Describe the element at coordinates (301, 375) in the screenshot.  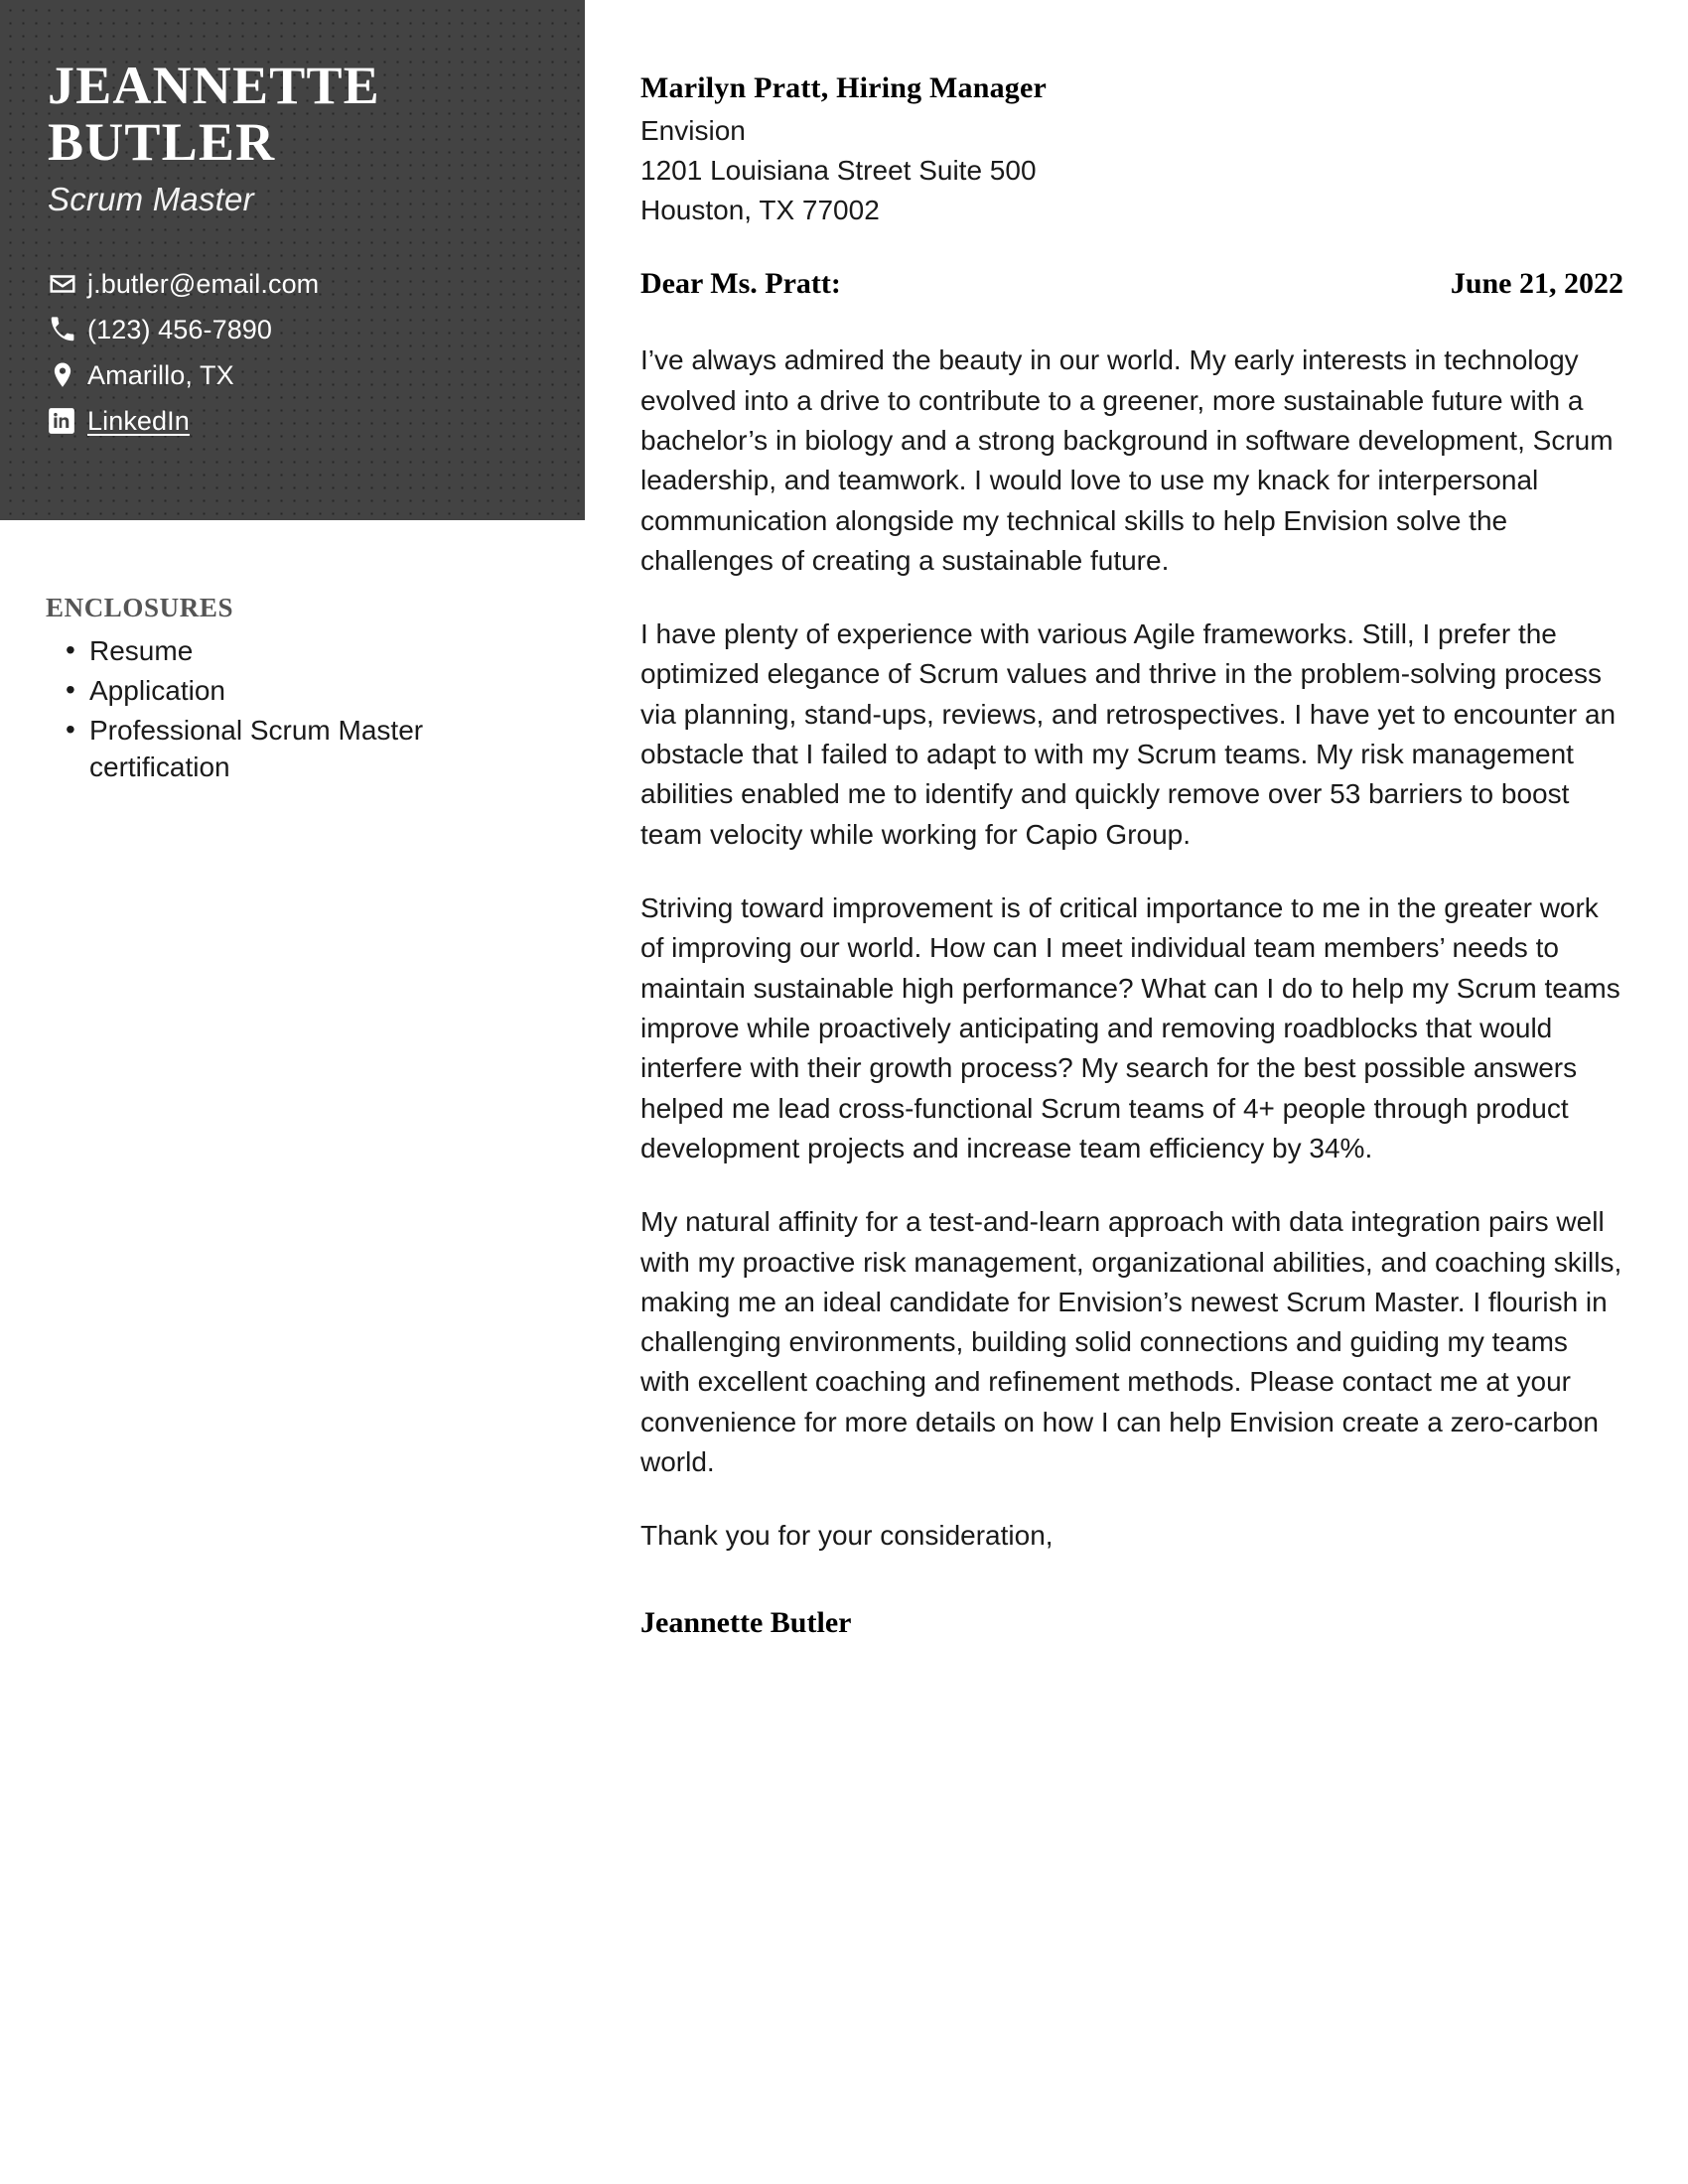
I see `contact-location: Amarillo, TX` at that location.